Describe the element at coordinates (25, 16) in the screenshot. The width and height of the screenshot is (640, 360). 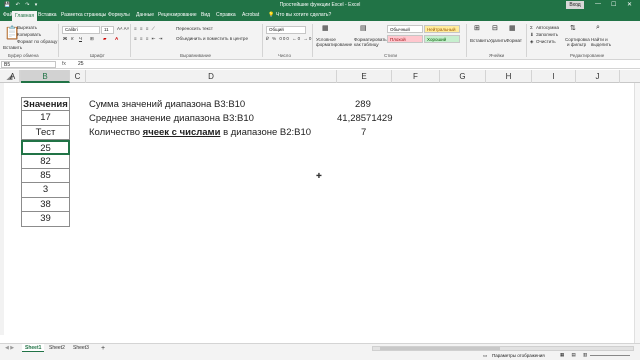
I see `tab-home: Главная` at that location.